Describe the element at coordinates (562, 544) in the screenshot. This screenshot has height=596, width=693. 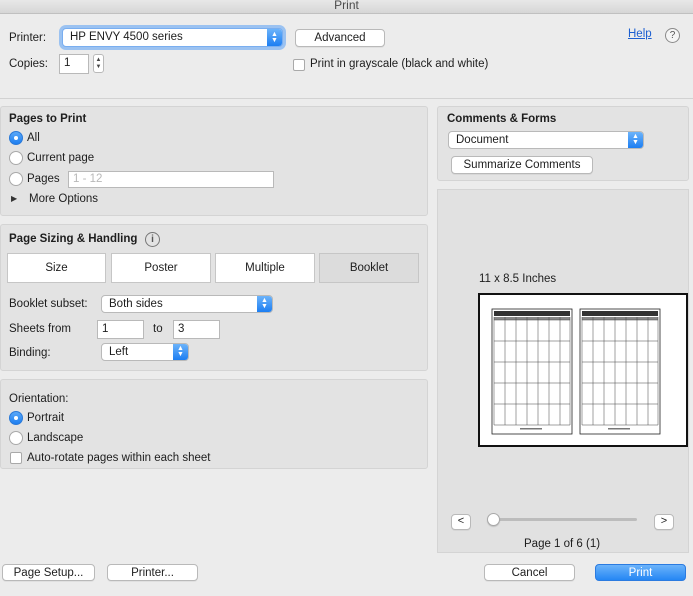
I see `page-status: Page 1 of 6 (1)` at that location.